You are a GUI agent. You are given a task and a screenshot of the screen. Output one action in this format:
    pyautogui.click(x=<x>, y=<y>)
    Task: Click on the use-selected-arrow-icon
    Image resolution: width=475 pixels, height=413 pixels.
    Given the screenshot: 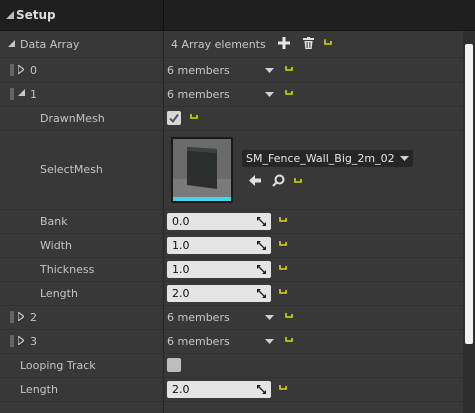 What is the action you would take?
    pyautogui.click(x=255, y=180)
    